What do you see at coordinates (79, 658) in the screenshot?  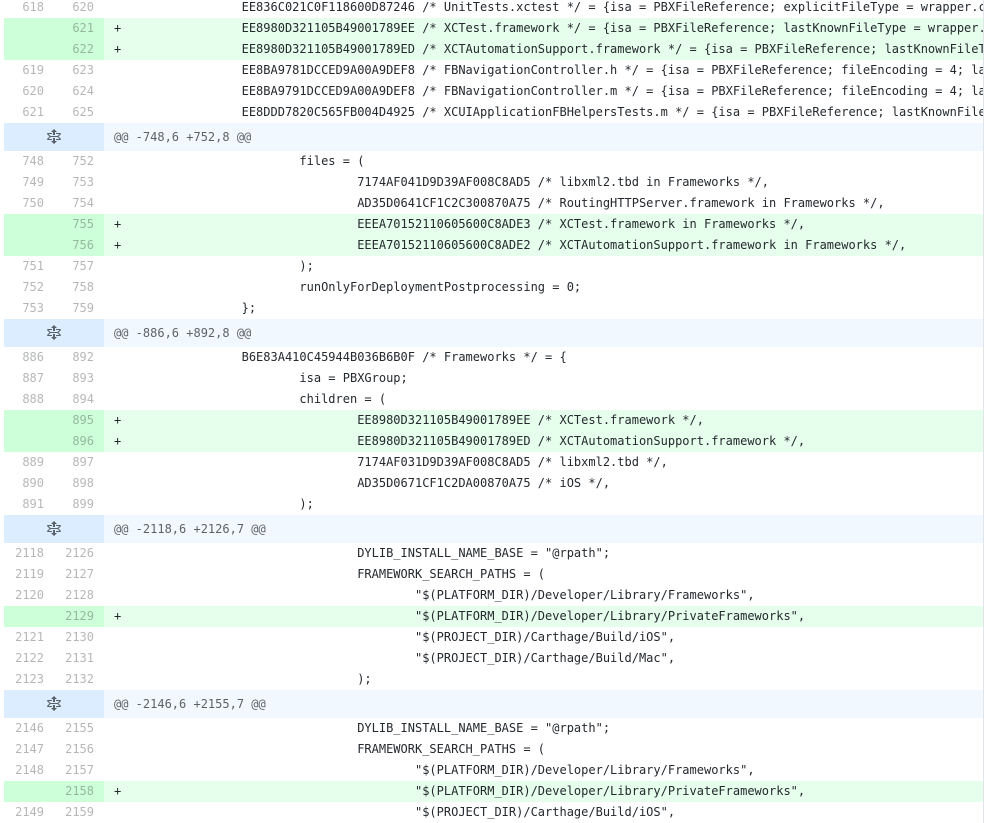 I see `new-line-number: 2131` at bounding box center [79, 658].